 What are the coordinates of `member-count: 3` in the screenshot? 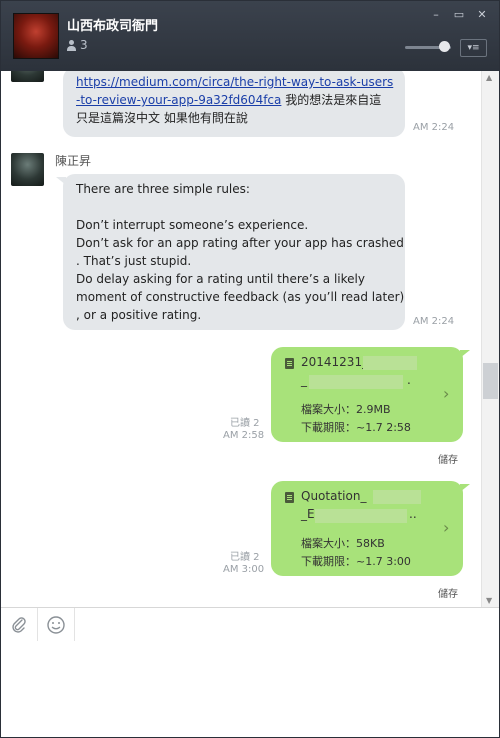 It's located at (77, 45).